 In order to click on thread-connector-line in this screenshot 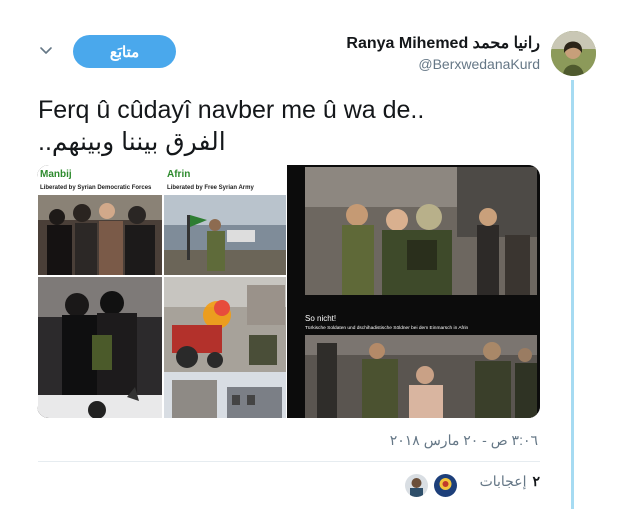, I will do `click(572, 294)`.